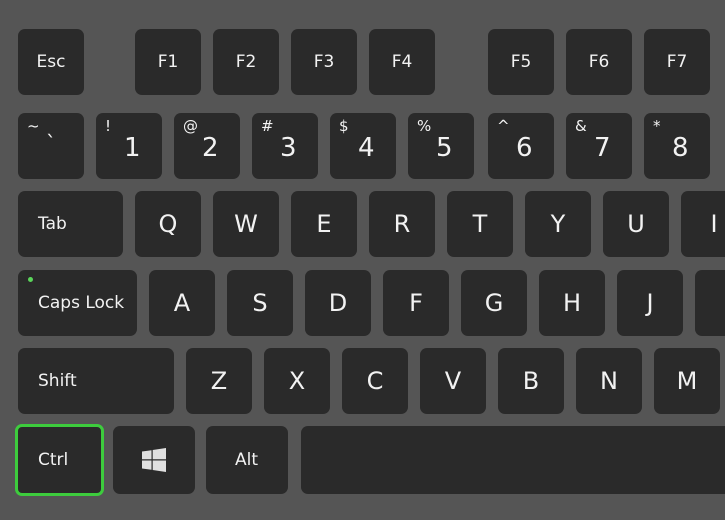  Describe the element at coordinates (513, 460) in the screenshot. I see `key-space` at that location.